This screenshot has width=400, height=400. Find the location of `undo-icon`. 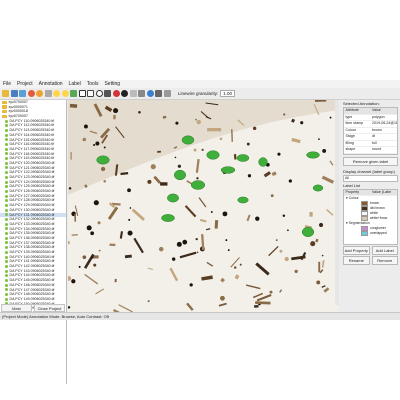

undo-icon is located at coordinates (141, 93).